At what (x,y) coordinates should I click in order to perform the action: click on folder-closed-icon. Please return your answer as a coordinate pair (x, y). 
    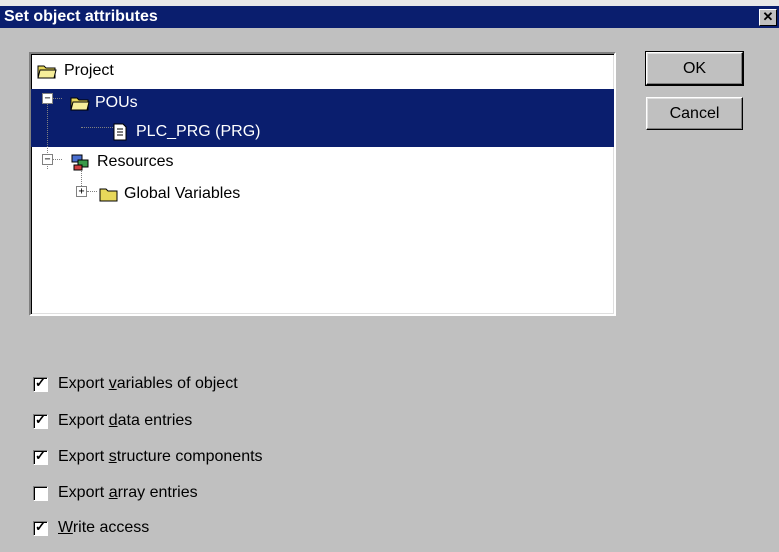
    Looking at the image, I should click on (108, 195).